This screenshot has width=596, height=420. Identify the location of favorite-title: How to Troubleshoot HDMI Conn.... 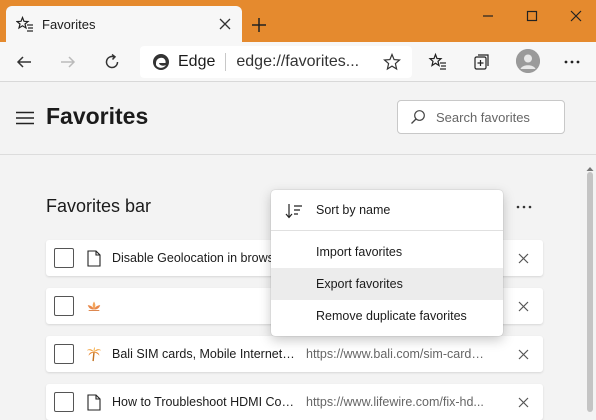
(205, 402).